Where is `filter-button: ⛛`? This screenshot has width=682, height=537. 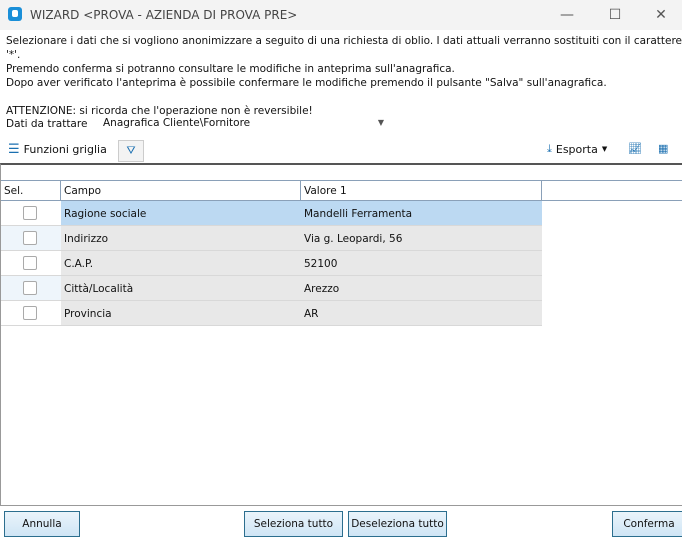 filter-button: ⛛ is located at coordinates (131, 151).